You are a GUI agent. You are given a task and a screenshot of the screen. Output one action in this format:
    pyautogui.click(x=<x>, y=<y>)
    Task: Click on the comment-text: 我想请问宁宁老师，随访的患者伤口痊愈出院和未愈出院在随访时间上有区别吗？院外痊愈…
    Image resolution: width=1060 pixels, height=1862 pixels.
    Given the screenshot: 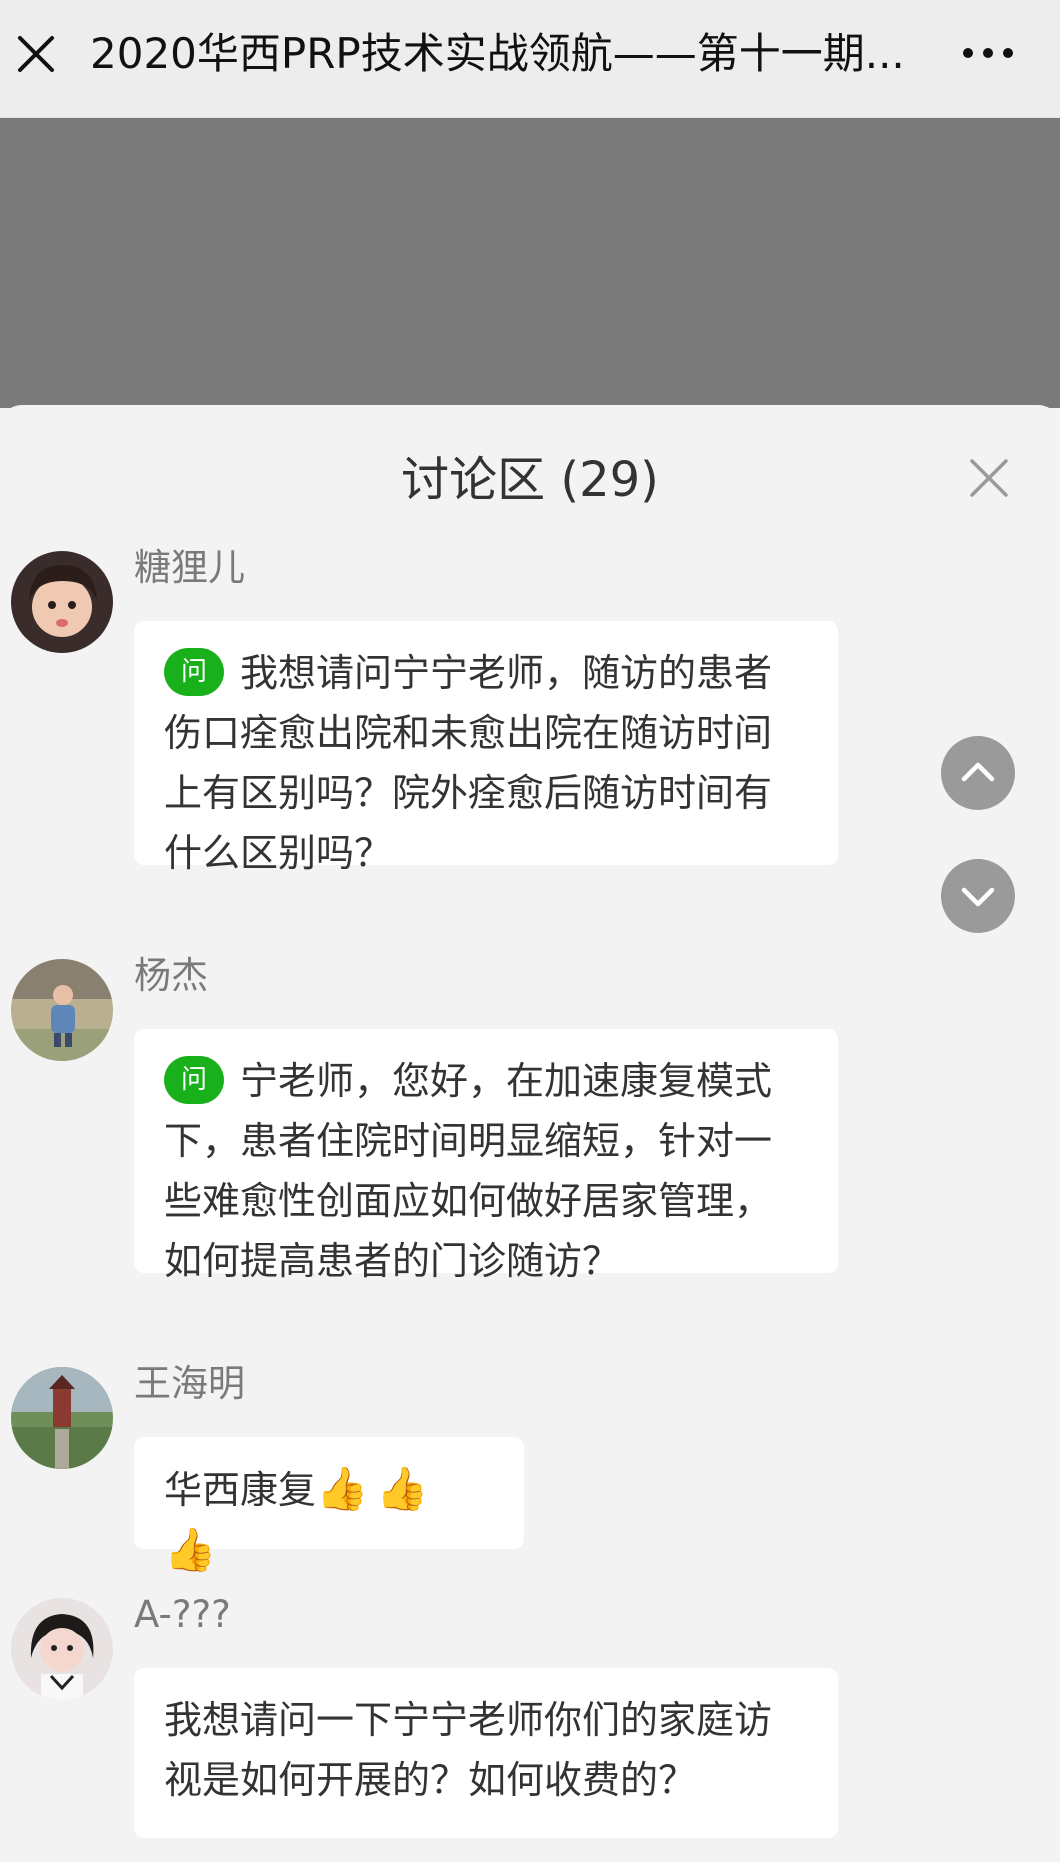 What is the action you would take?
    pyautogui.click(x=468, y=763)
    